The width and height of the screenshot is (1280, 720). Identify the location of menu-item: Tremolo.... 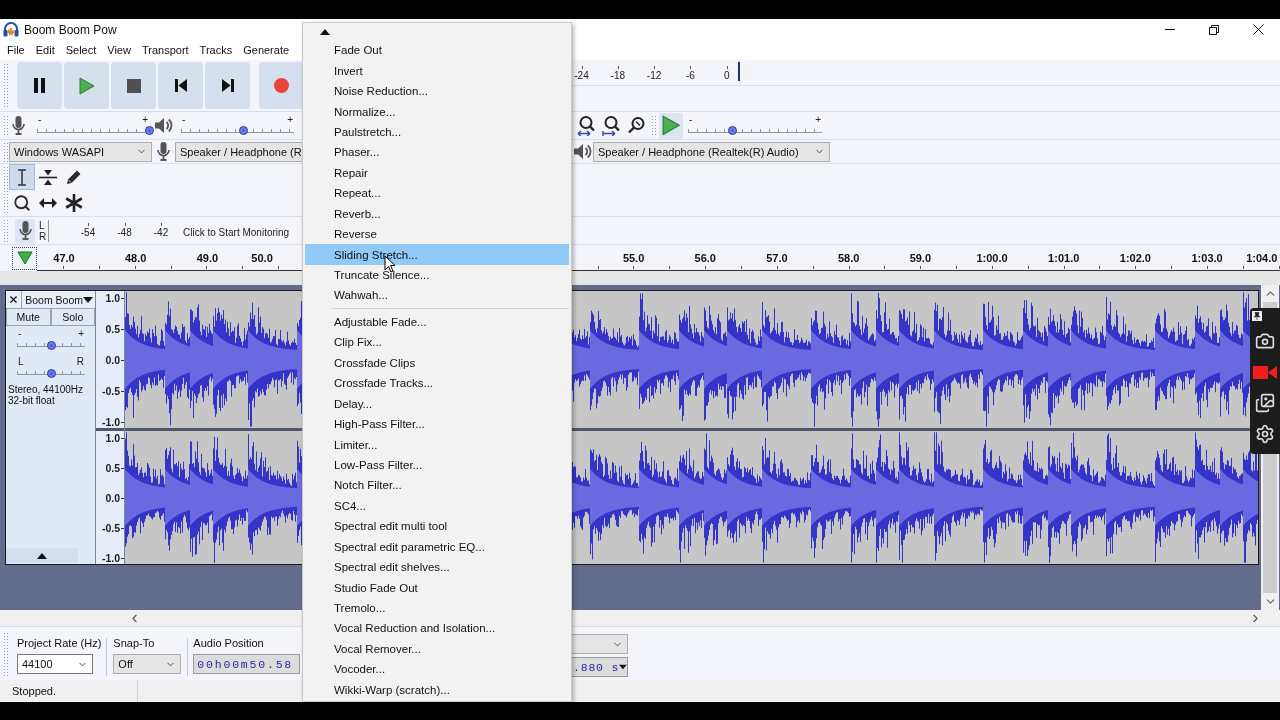
(437, 608).